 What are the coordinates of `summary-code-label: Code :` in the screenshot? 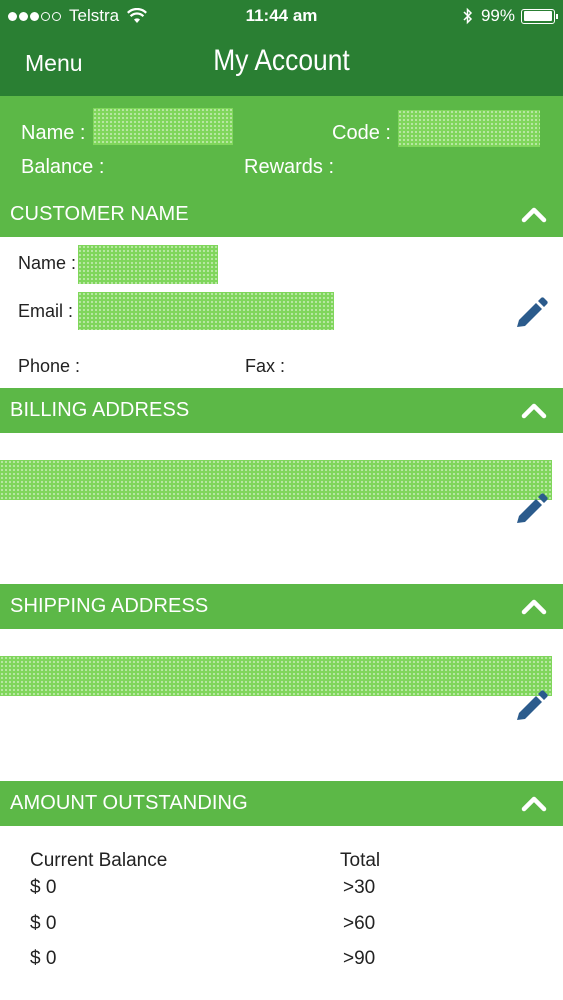 It's located at (361, 133).